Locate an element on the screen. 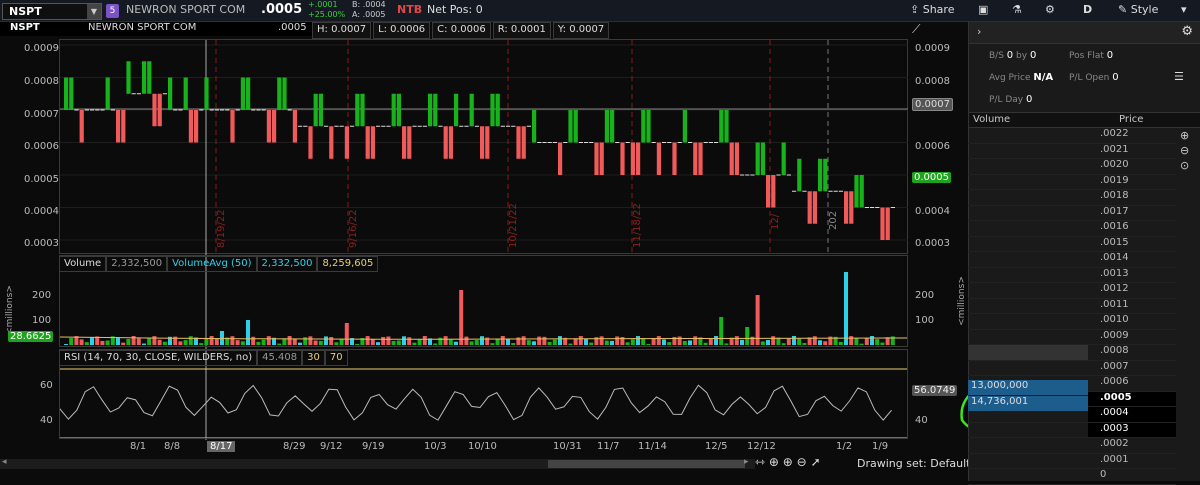 Image resolution: width=1200 pixels, height=485 pixels. zoom-in-icon: ⊕ is located at coordinates (788, 462).